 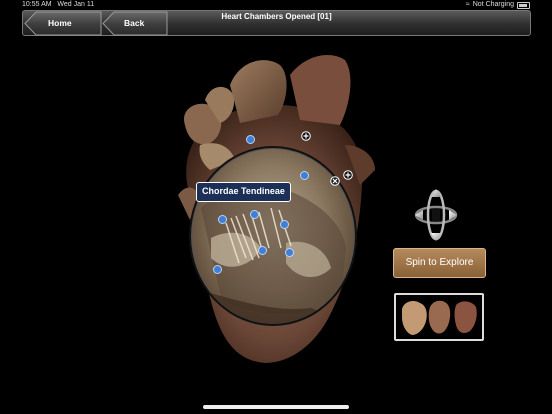 I want to click on charging-status: Not Charging, so click(x=493, y=4).